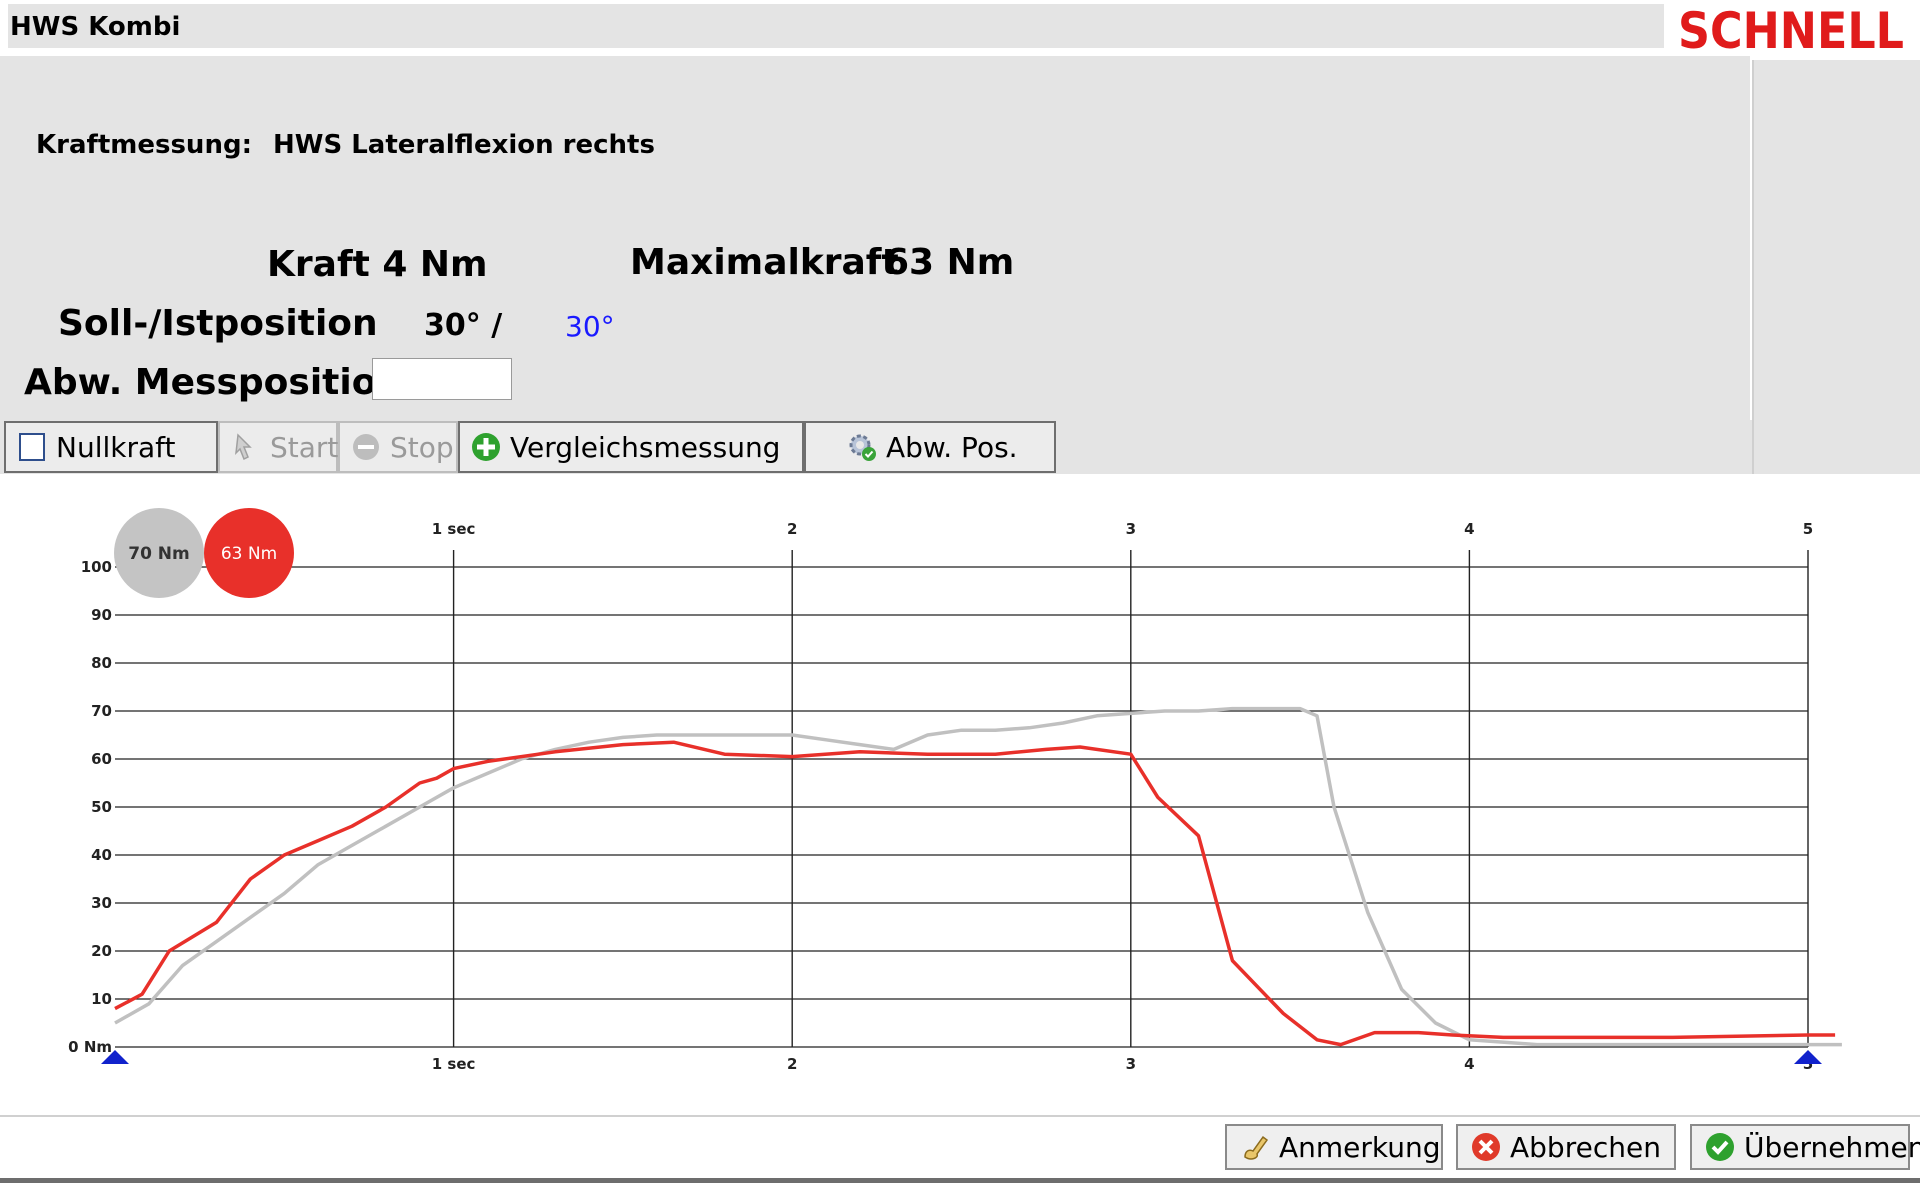 Image resolution: width=1920 pixels, height=1183 pixels. Describe the element at coordinates (960, 1116) in the screenshot. I see `footer-divider` at that location.